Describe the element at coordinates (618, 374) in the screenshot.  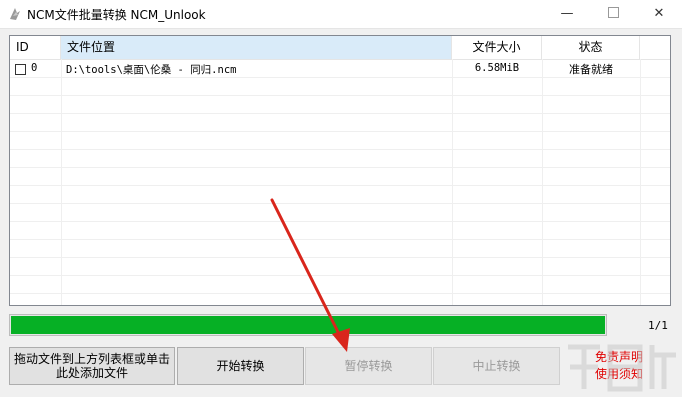
I see `usage-notice-label: 使用须知` at that location.